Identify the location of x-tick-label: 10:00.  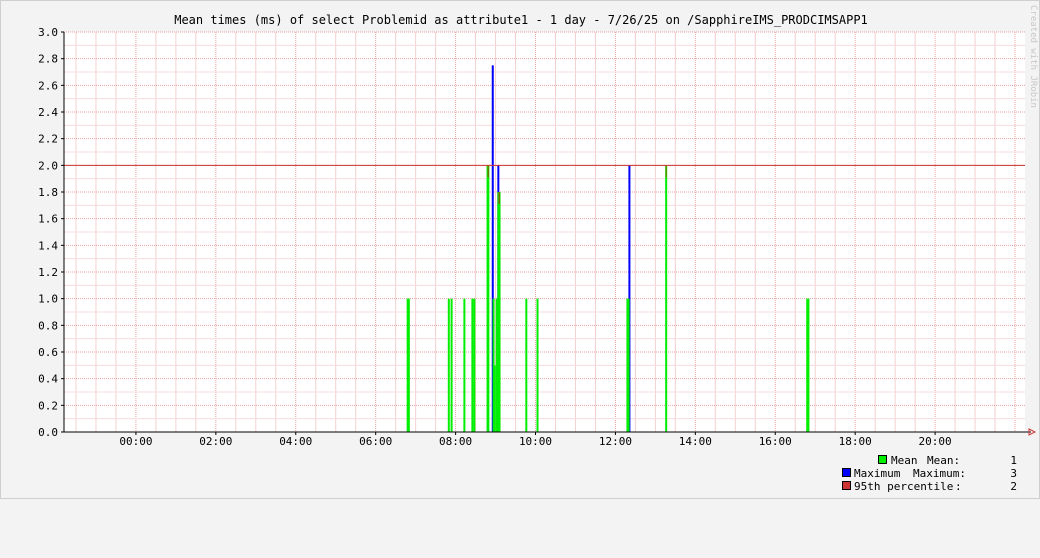
(535, 441).